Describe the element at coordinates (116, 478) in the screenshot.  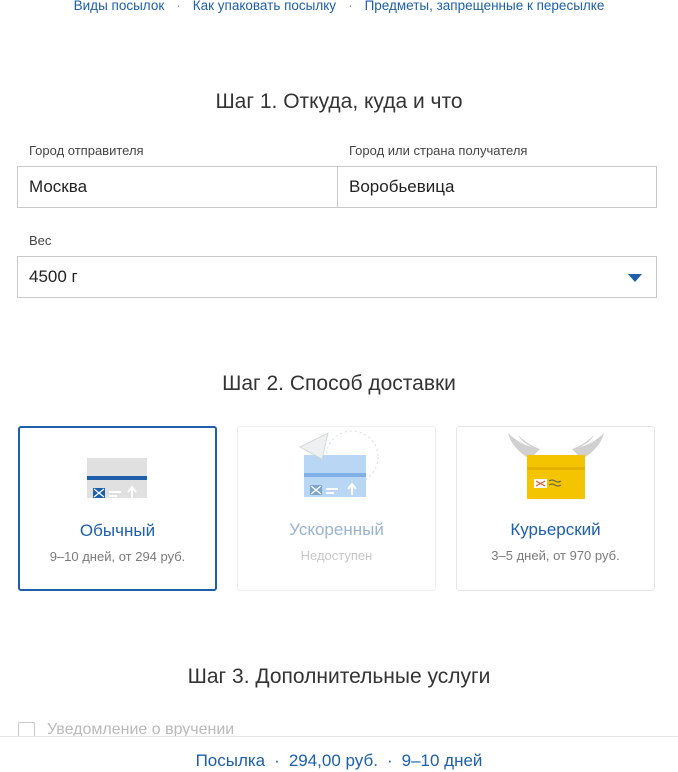
I see `standard-parcel-icon` at that location.